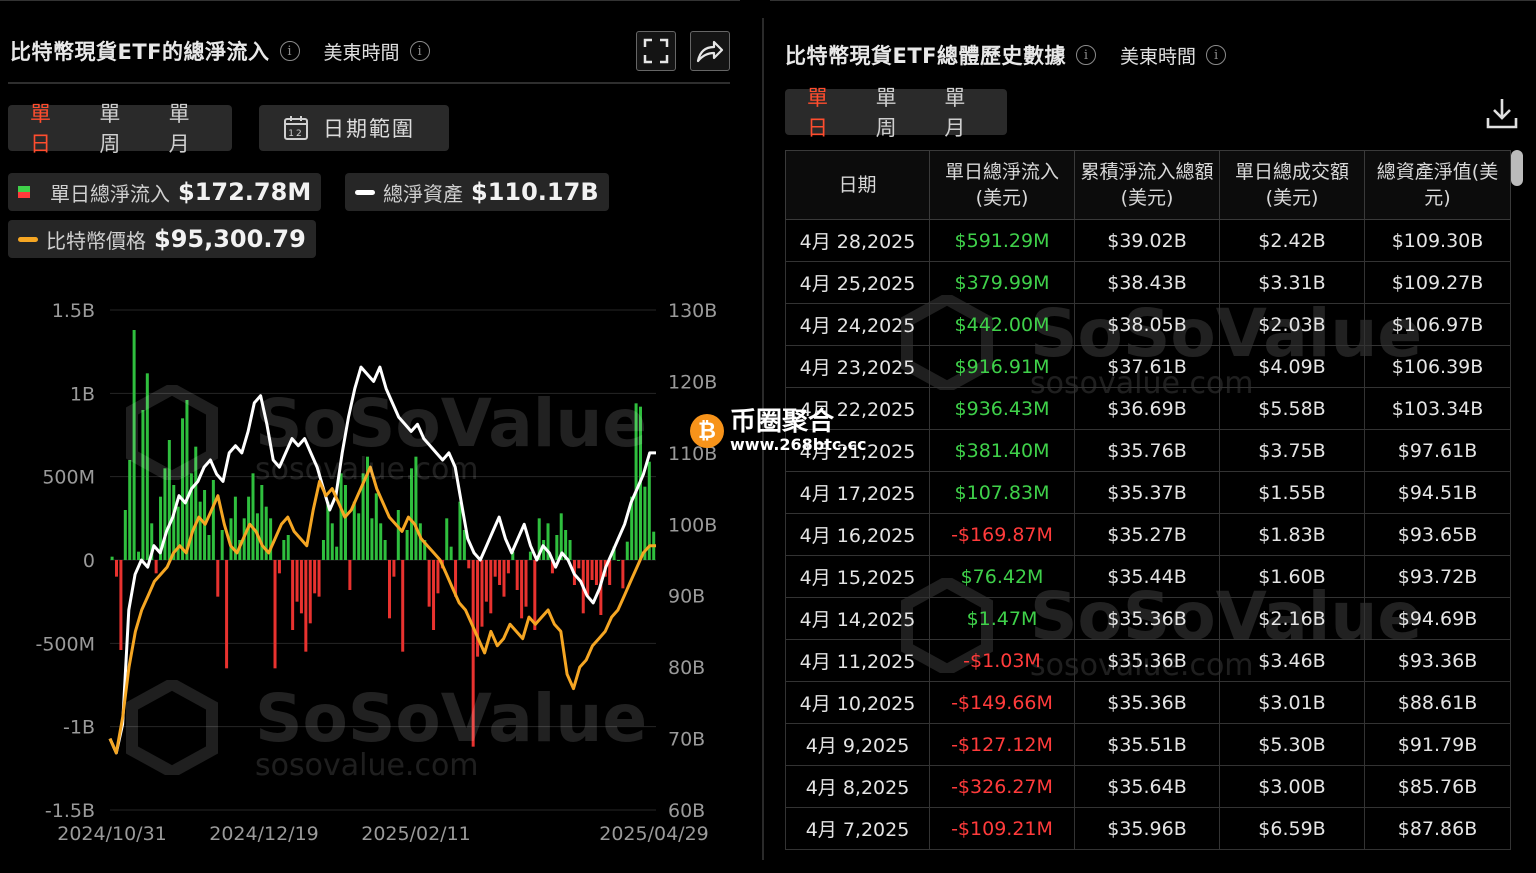 This screenshot has height=873, width=1536. Describe the element at coordinates (1437, 492) in the screenshot. I see `cell-net-assets: $94.51B` at that location.